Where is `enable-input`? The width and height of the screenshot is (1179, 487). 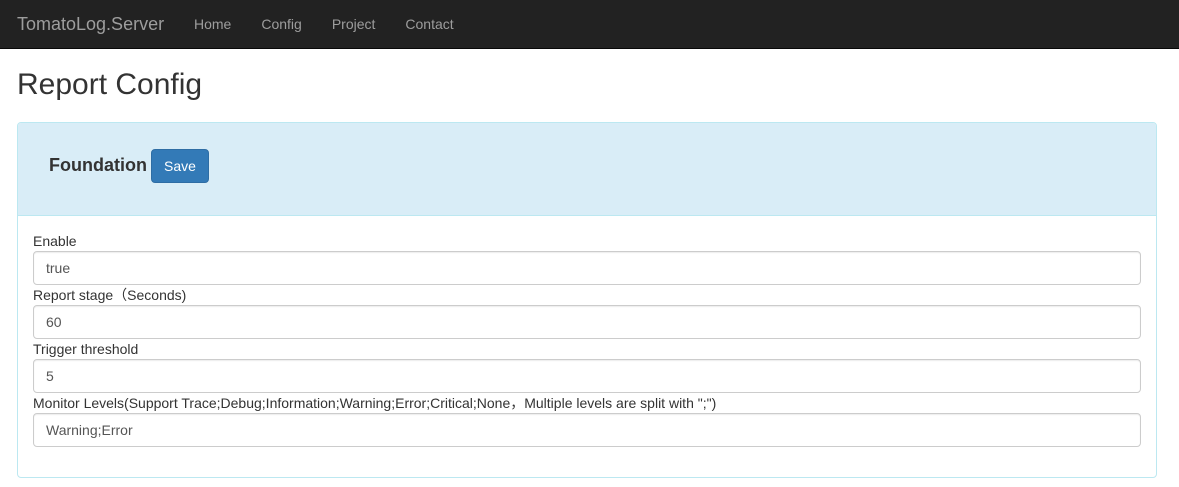 enable-input is located at coordinates (587, 268).